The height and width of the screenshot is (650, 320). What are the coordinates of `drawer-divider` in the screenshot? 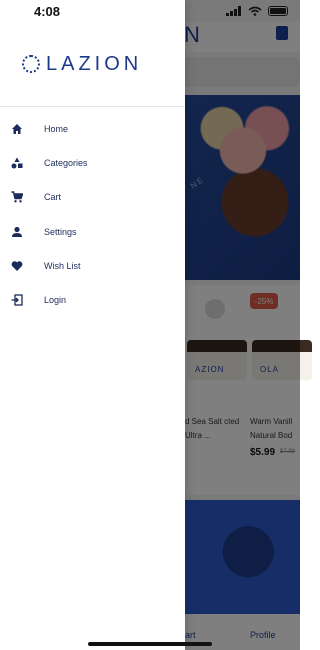 It's located at (92, 106).